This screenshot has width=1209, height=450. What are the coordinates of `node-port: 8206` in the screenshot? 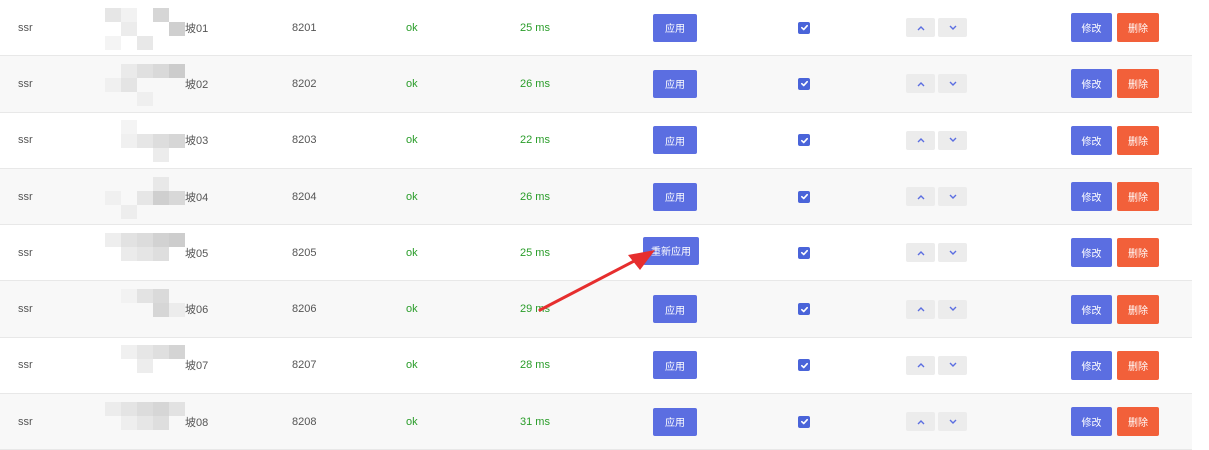 It's located at (304, 309).